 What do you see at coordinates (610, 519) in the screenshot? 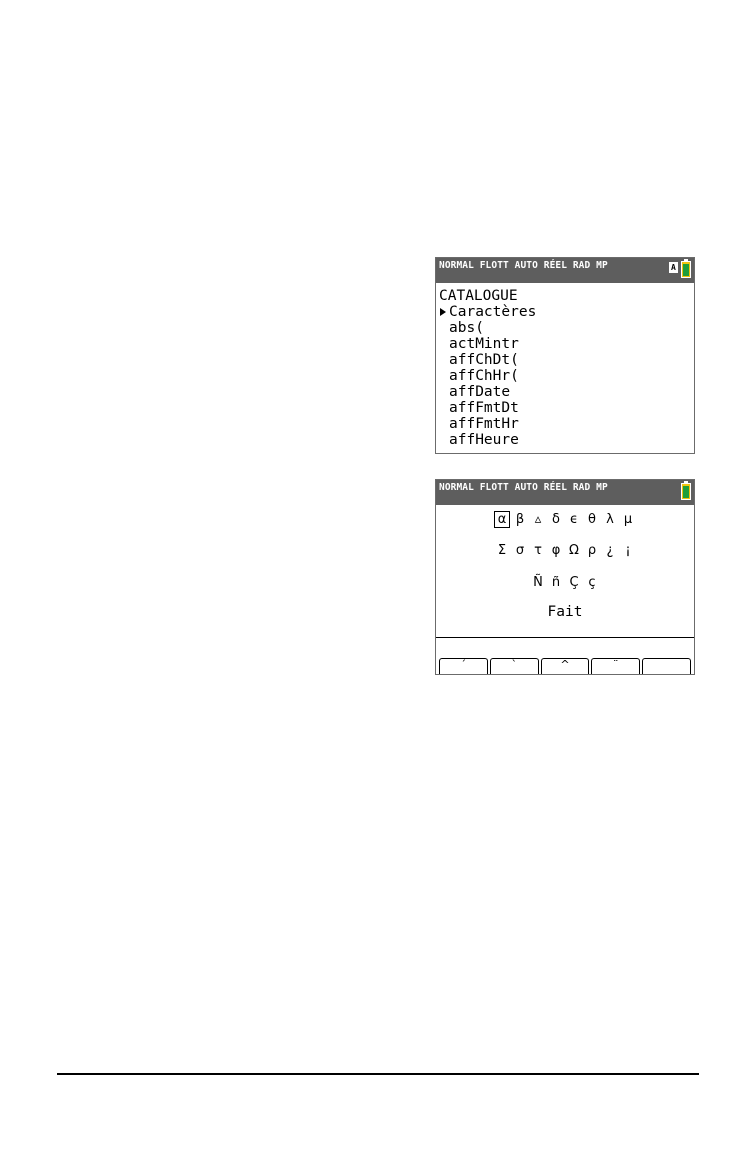
I see `char-key: λ` at bounding box center [610, 519].